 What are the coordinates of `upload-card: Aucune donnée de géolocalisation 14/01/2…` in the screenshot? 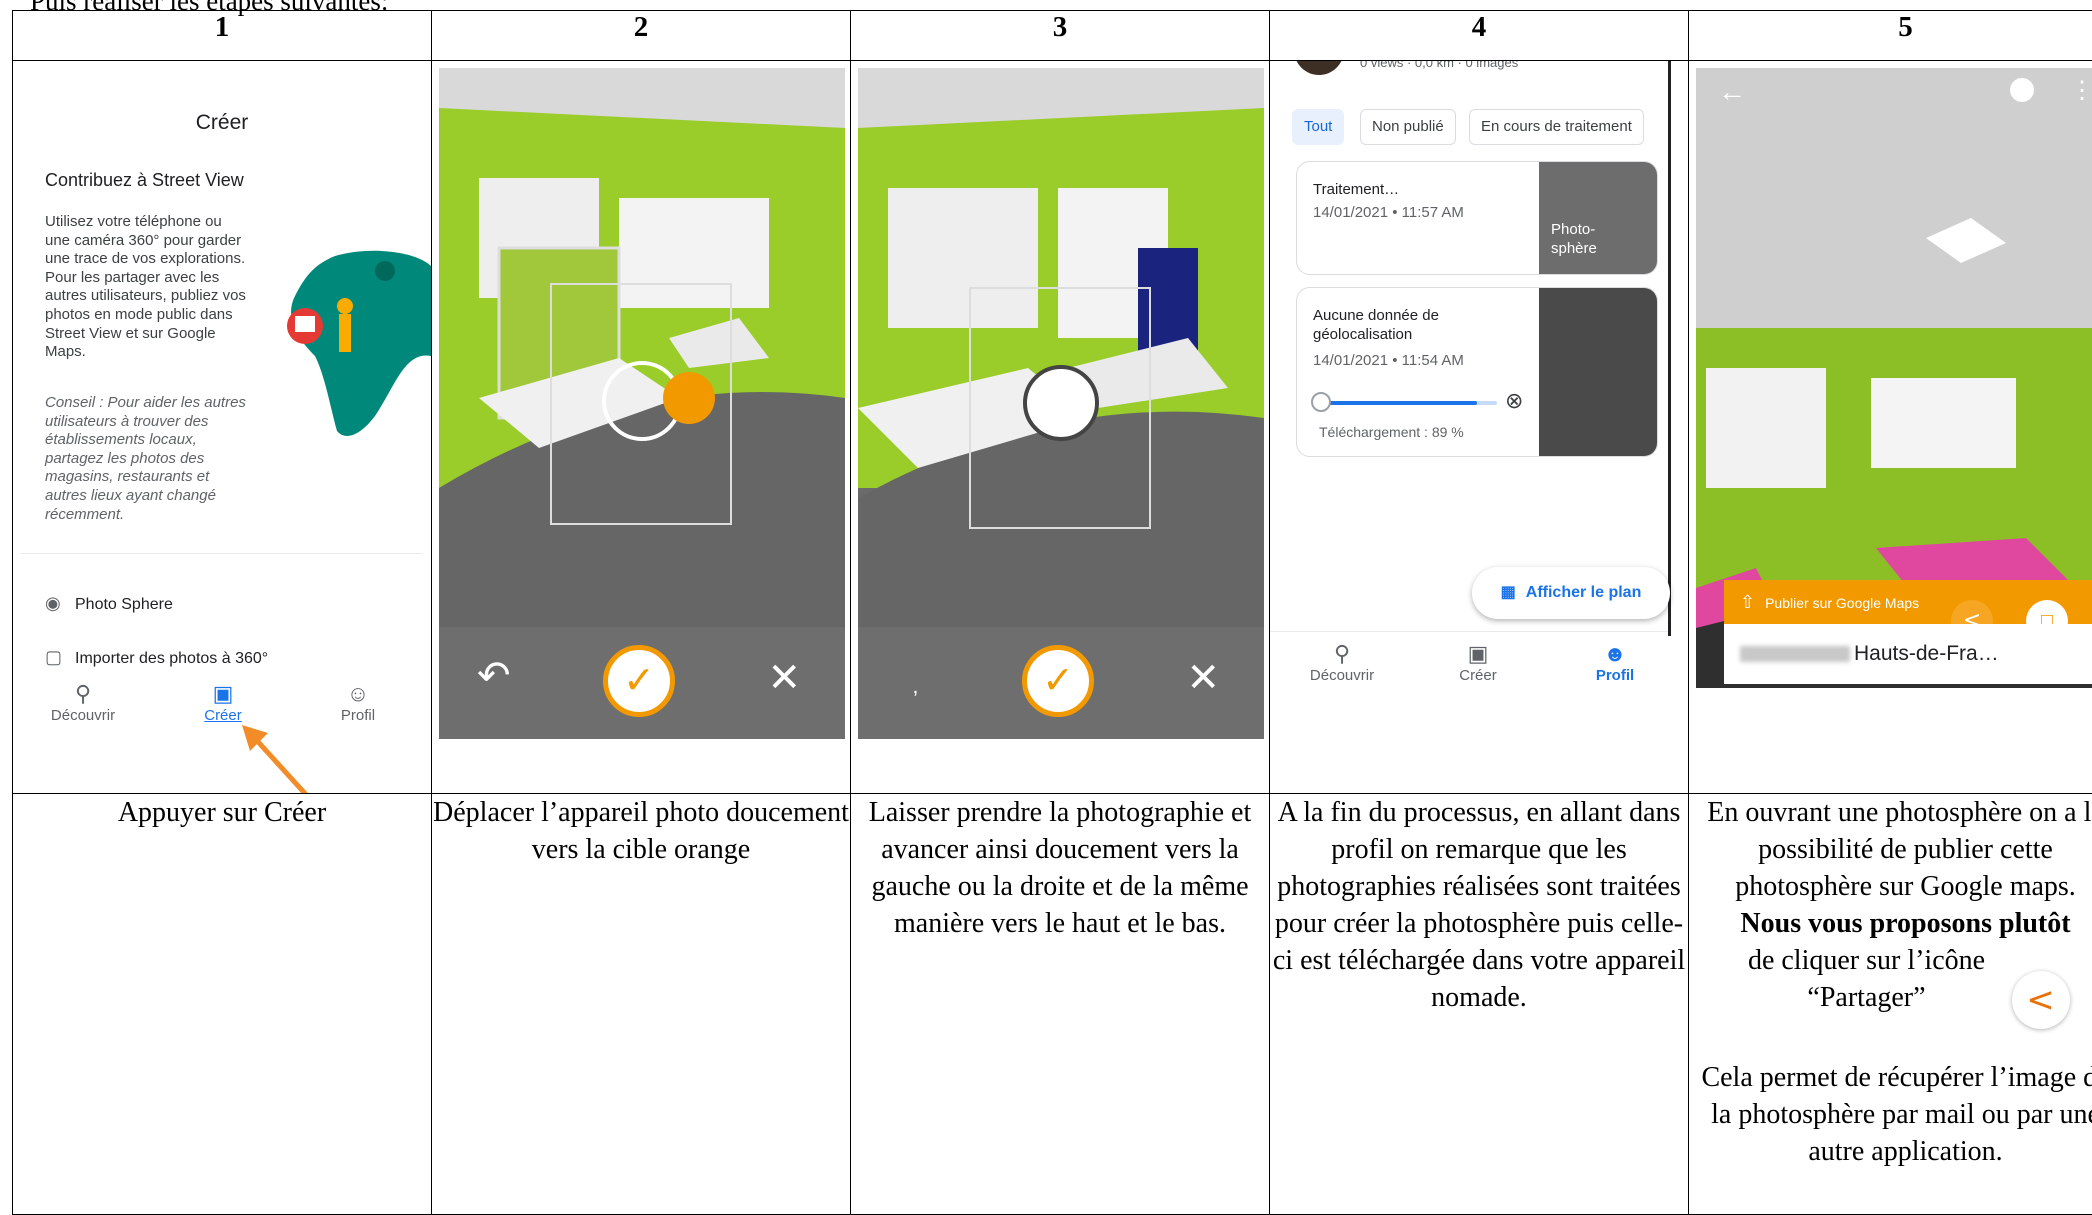 It's located at (1477, 372).